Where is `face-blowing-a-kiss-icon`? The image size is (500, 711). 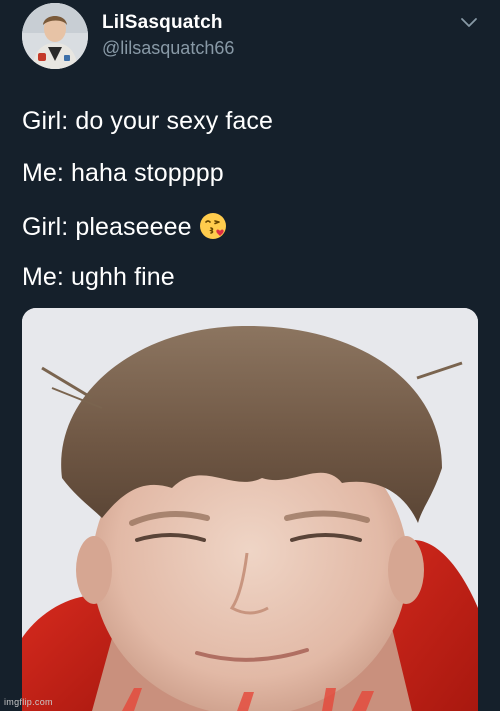
face-blowing-a-kiss-icon is located at coordinates (212, 226).